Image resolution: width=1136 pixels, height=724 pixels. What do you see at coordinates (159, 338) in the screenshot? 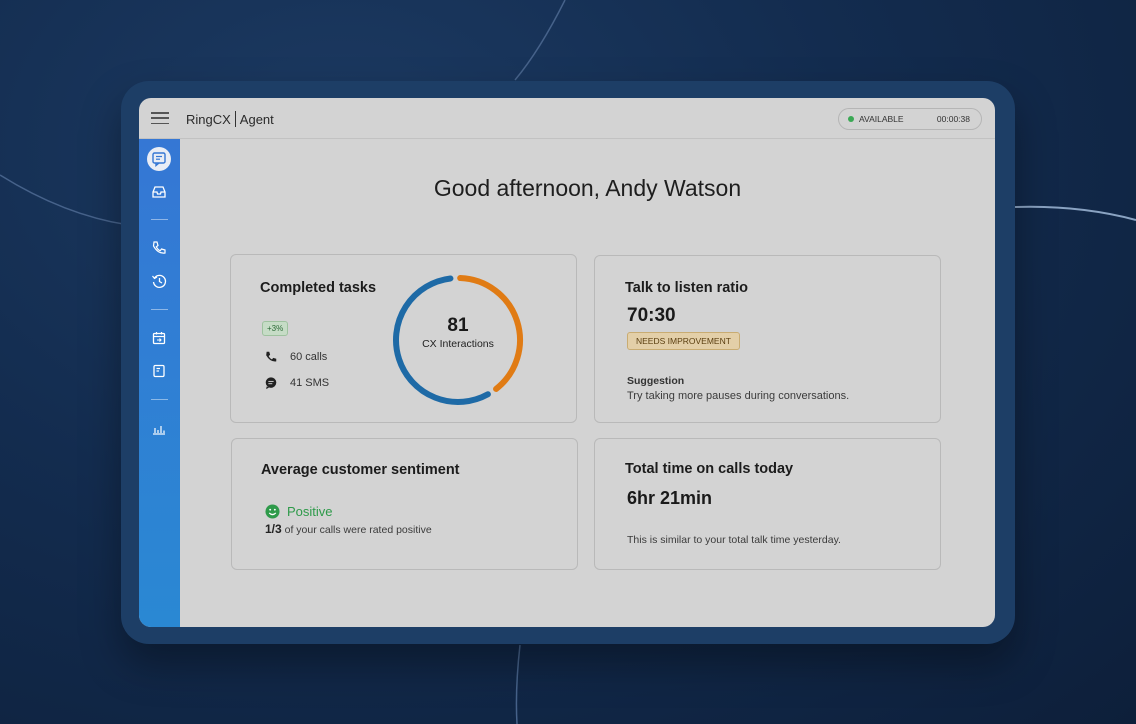
I see `calendar-icon` at bounding box center [159, 338].